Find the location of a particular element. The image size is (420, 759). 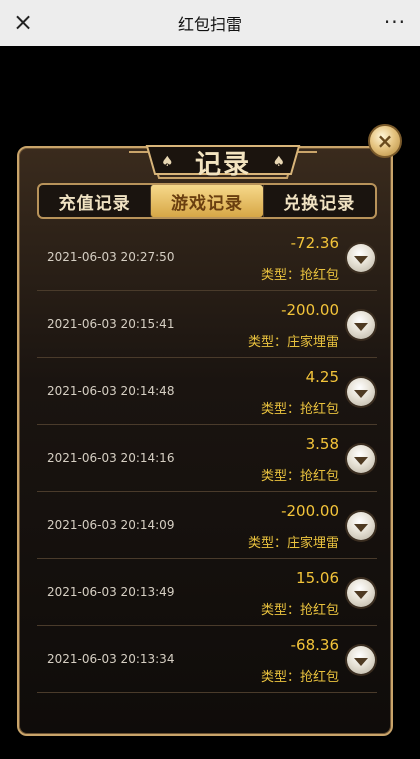

record-row: 2021-06-03 20:13:34 -68.36 类型：抢红包 is located at coordinates (207, 659).